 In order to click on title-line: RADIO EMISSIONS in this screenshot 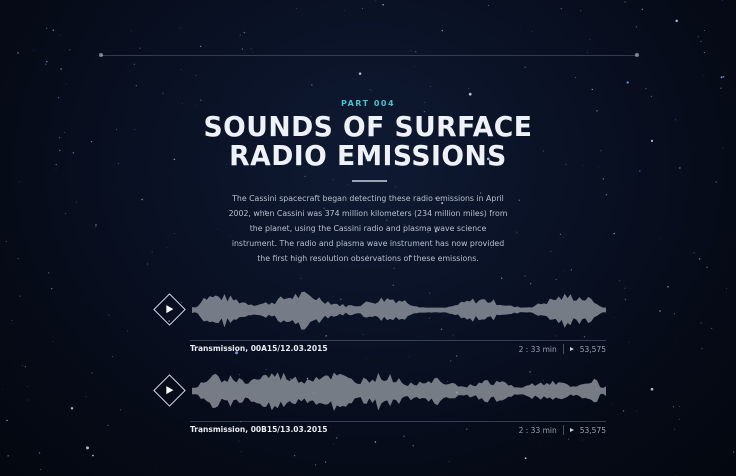, I will do `click(368, 155)`.